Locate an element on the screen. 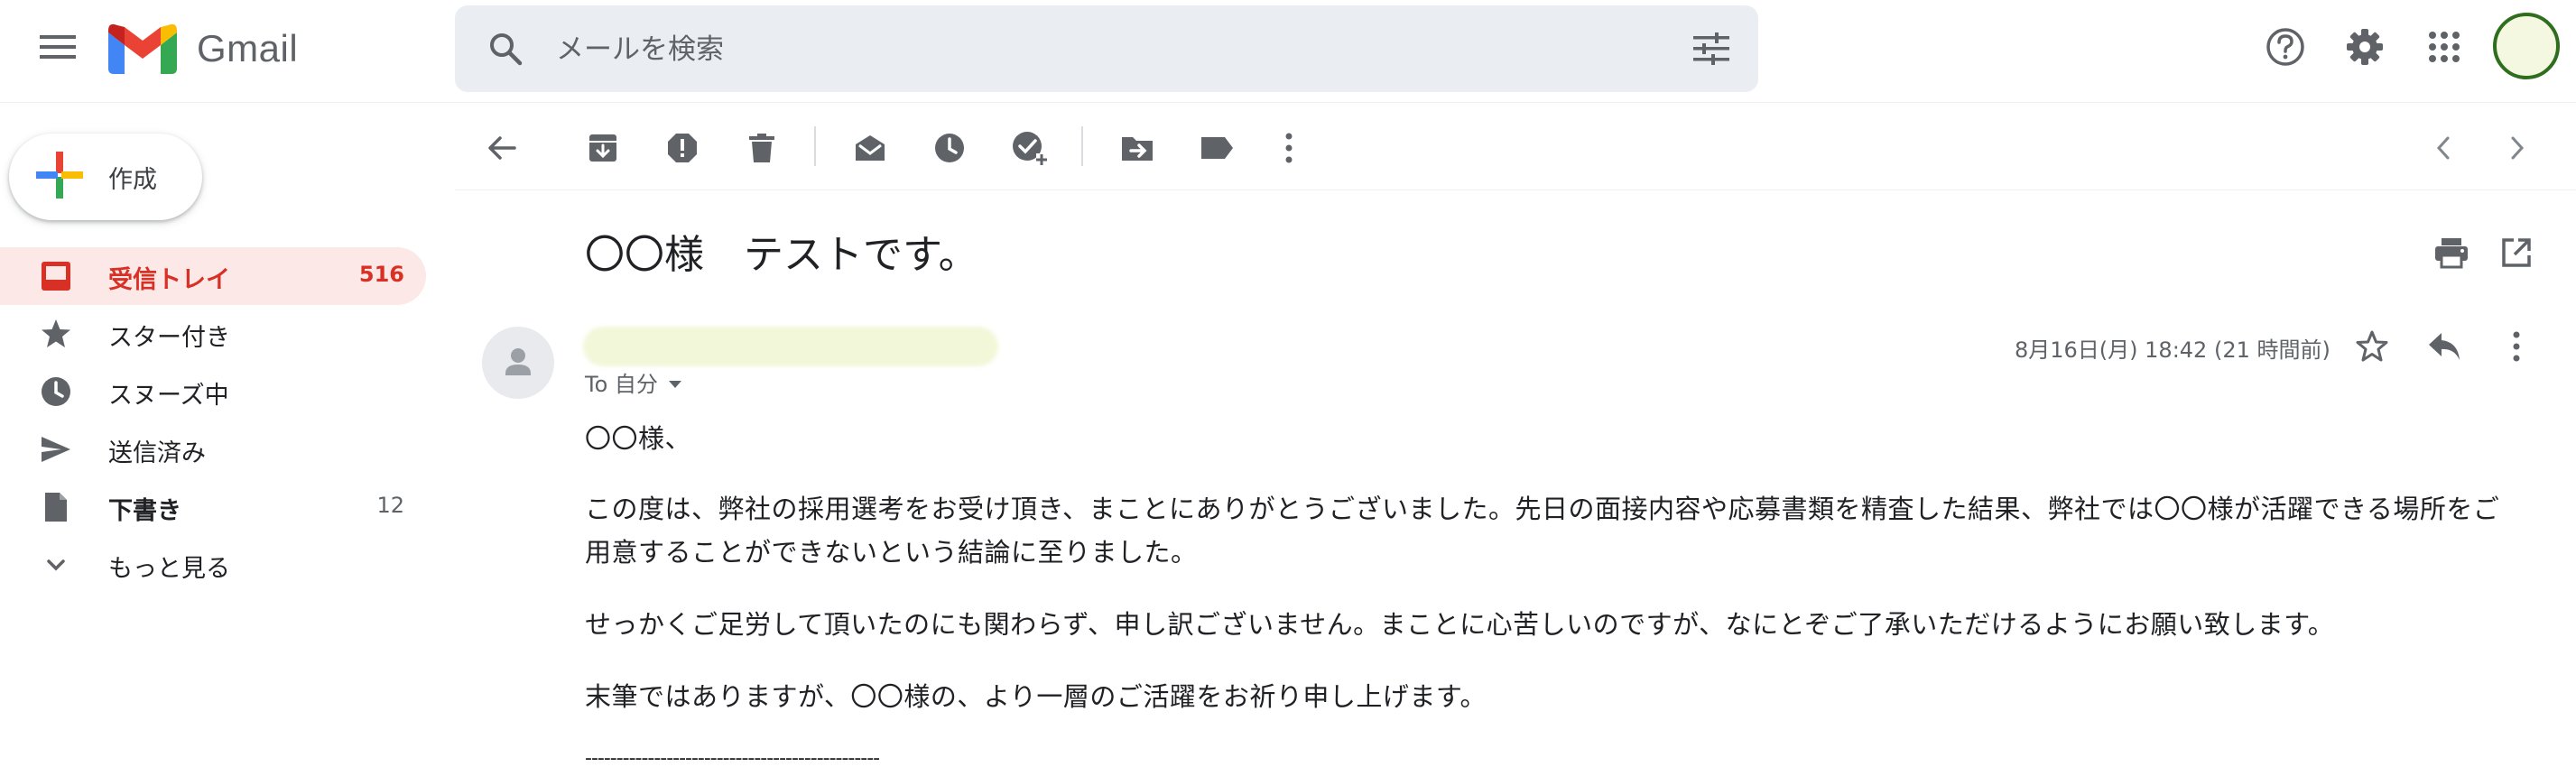 This screenshot has width=2576, height=776. label-icon is located at coordinates (1217, 148).